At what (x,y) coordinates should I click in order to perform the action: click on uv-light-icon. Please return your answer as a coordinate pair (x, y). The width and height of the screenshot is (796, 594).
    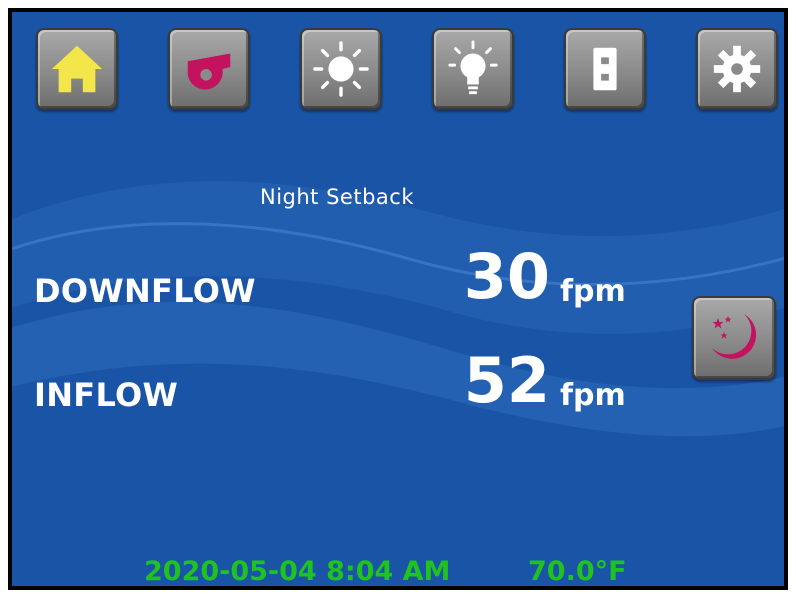
    Looking at the image, I should click on (341, 69).